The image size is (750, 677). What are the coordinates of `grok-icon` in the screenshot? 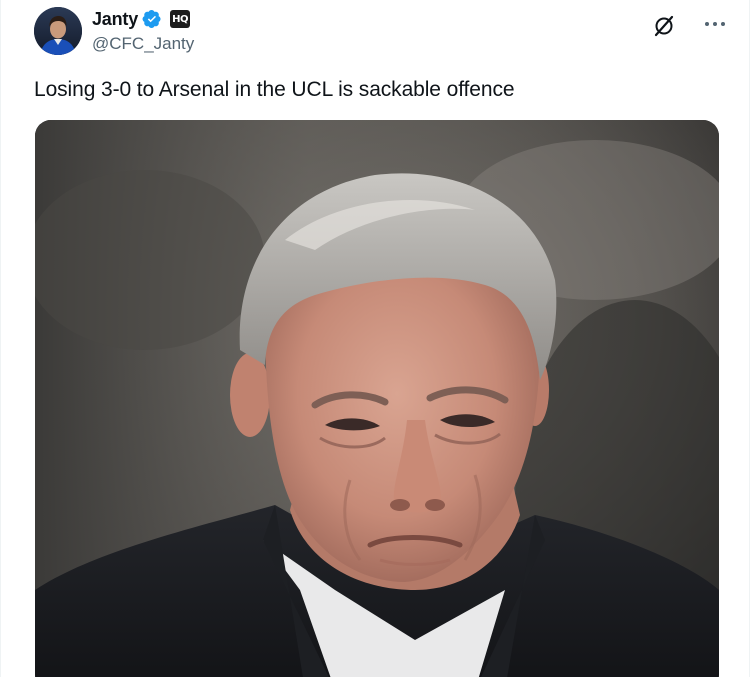 It's located at (664, 26).